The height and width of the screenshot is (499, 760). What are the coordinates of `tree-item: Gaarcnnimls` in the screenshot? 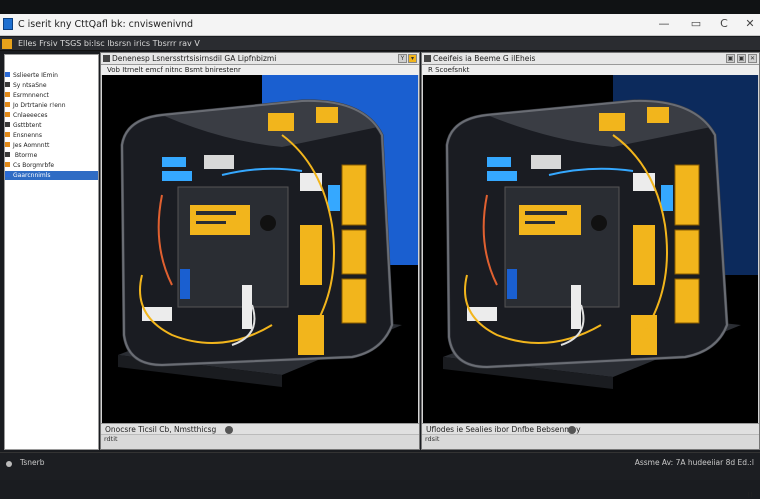 It's located at (51, 175).